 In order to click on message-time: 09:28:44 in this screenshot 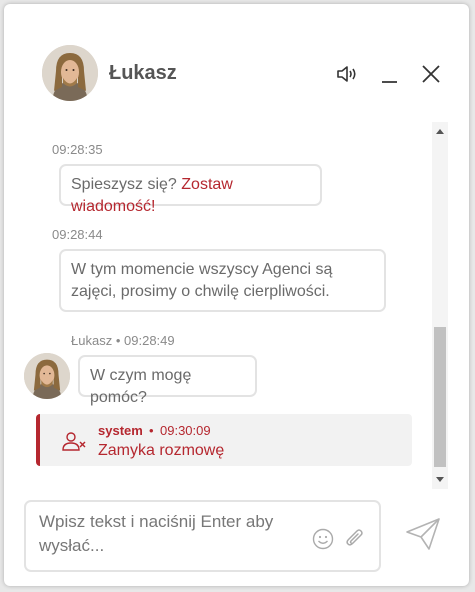, I will do `click(77, 234)`.